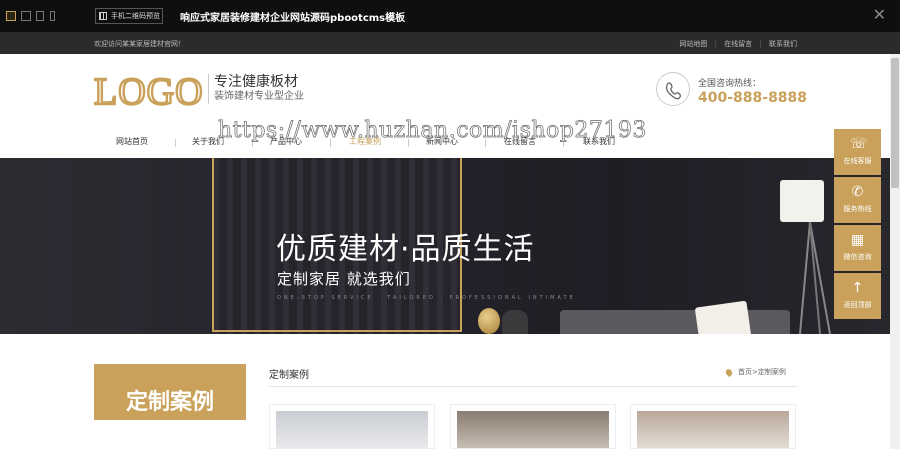  Describe the element at coordinates (40, 16) in the screenshot. I see `tablet-portrait-icon` at that location.